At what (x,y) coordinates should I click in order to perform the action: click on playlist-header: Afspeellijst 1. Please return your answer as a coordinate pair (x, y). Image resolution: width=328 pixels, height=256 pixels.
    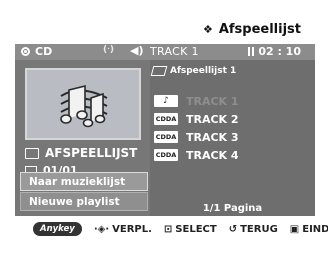
    Looking at the image, I should click on (232, 71).